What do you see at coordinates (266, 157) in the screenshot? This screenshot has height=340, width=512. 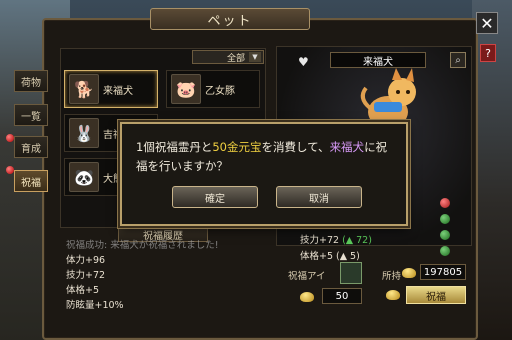 I see `dialog-message: 1個祝福霊丹と50金元宝を消費して、来福犬に祝 福を行いますか？` at bounding box center [266, 157].